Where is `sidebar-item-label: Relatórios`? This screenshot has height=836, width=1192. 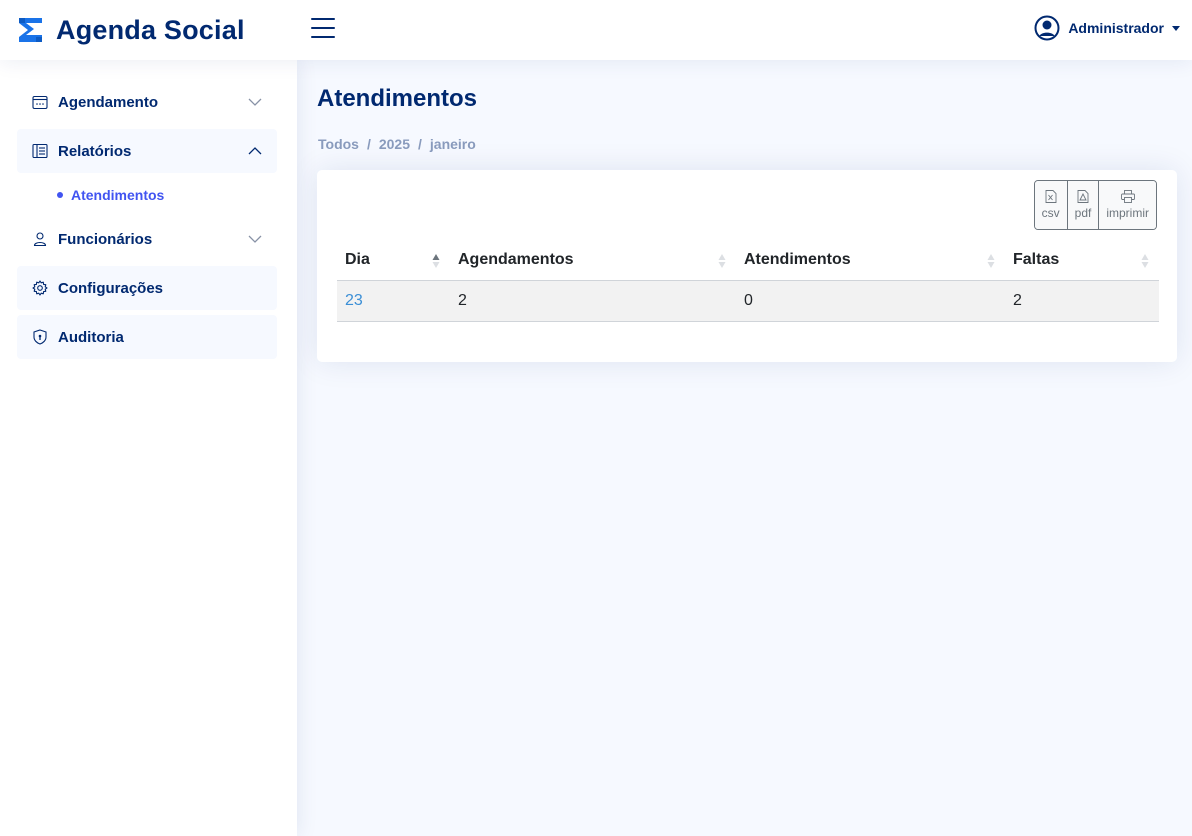
sidebar-item-label: Relatórios is located at coordinates (95, 151).